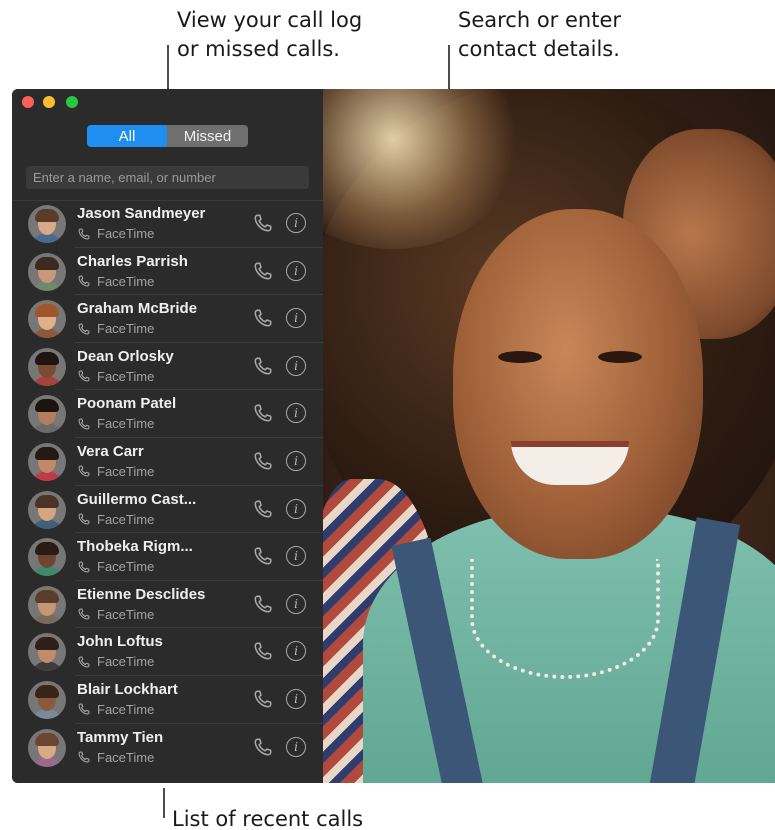 The image size is (775, 830). I want to click on recent-call-row: Blair Lockhart FaceTime i, so click(167, 700).